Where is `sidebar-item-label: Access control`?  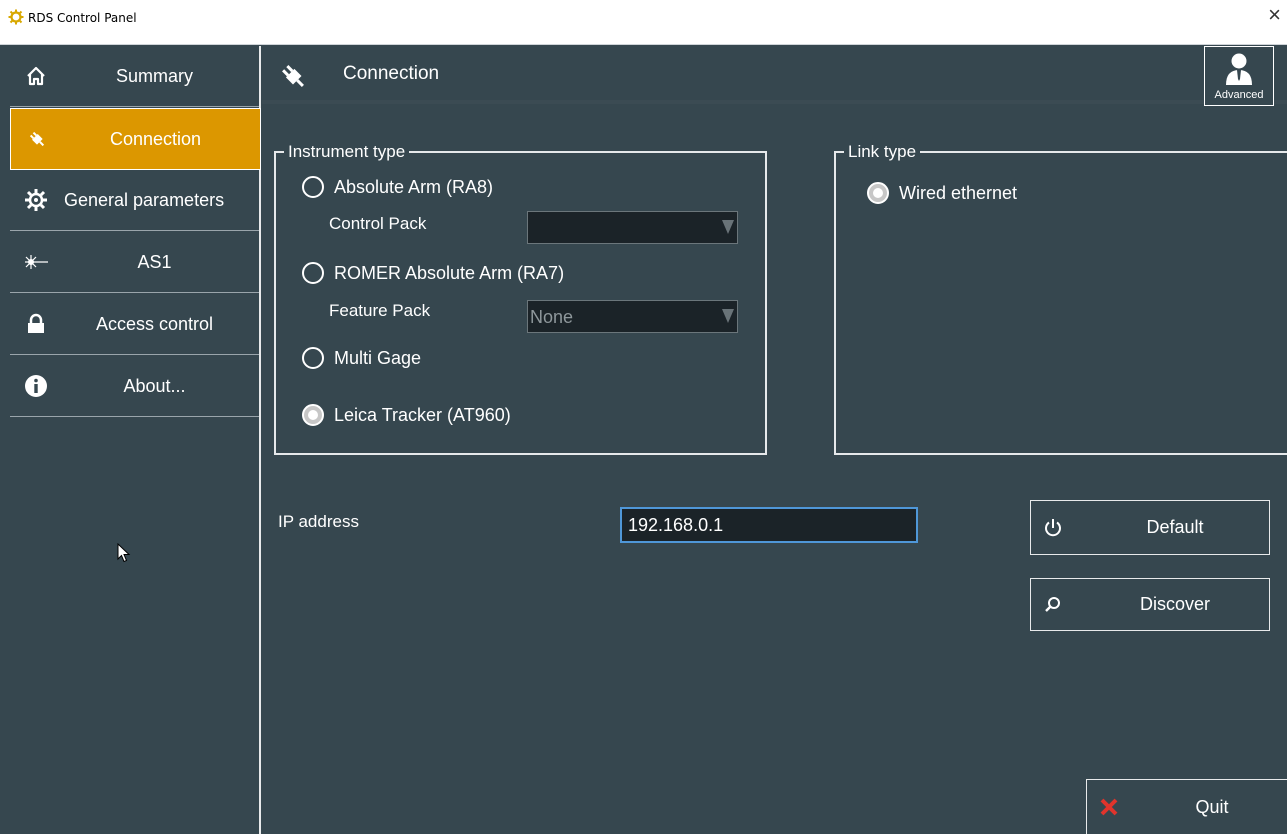 sidebar-item-label: Access control is located at coordinates (154, 324).